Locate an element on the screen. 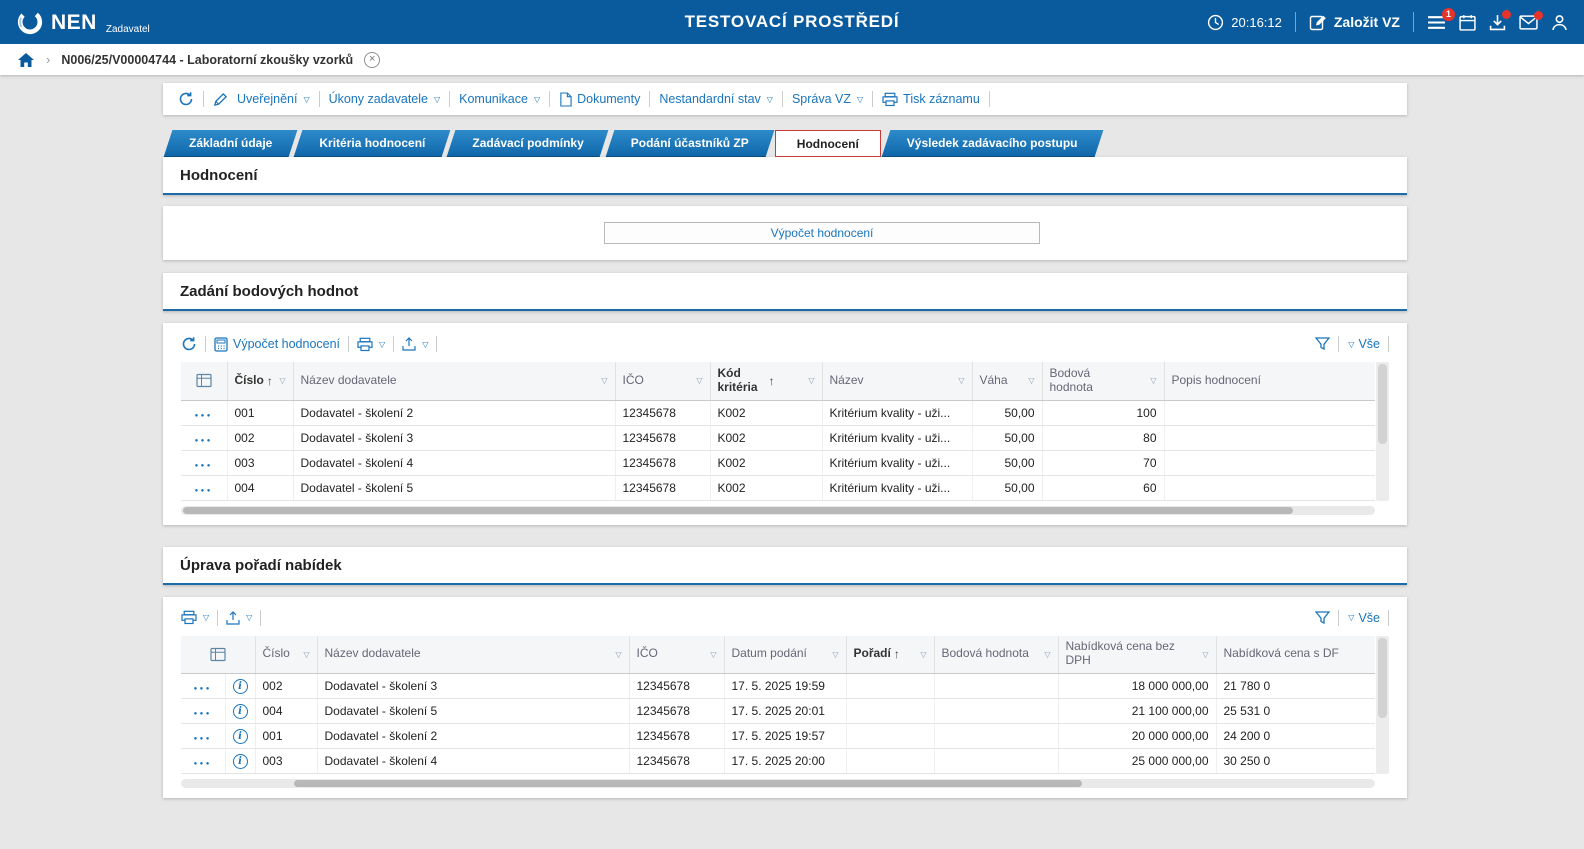 The height and width of the screenshot is (849, 1584). cell-bodova-hodnota: 70 is located at coordinates (1103, 463).